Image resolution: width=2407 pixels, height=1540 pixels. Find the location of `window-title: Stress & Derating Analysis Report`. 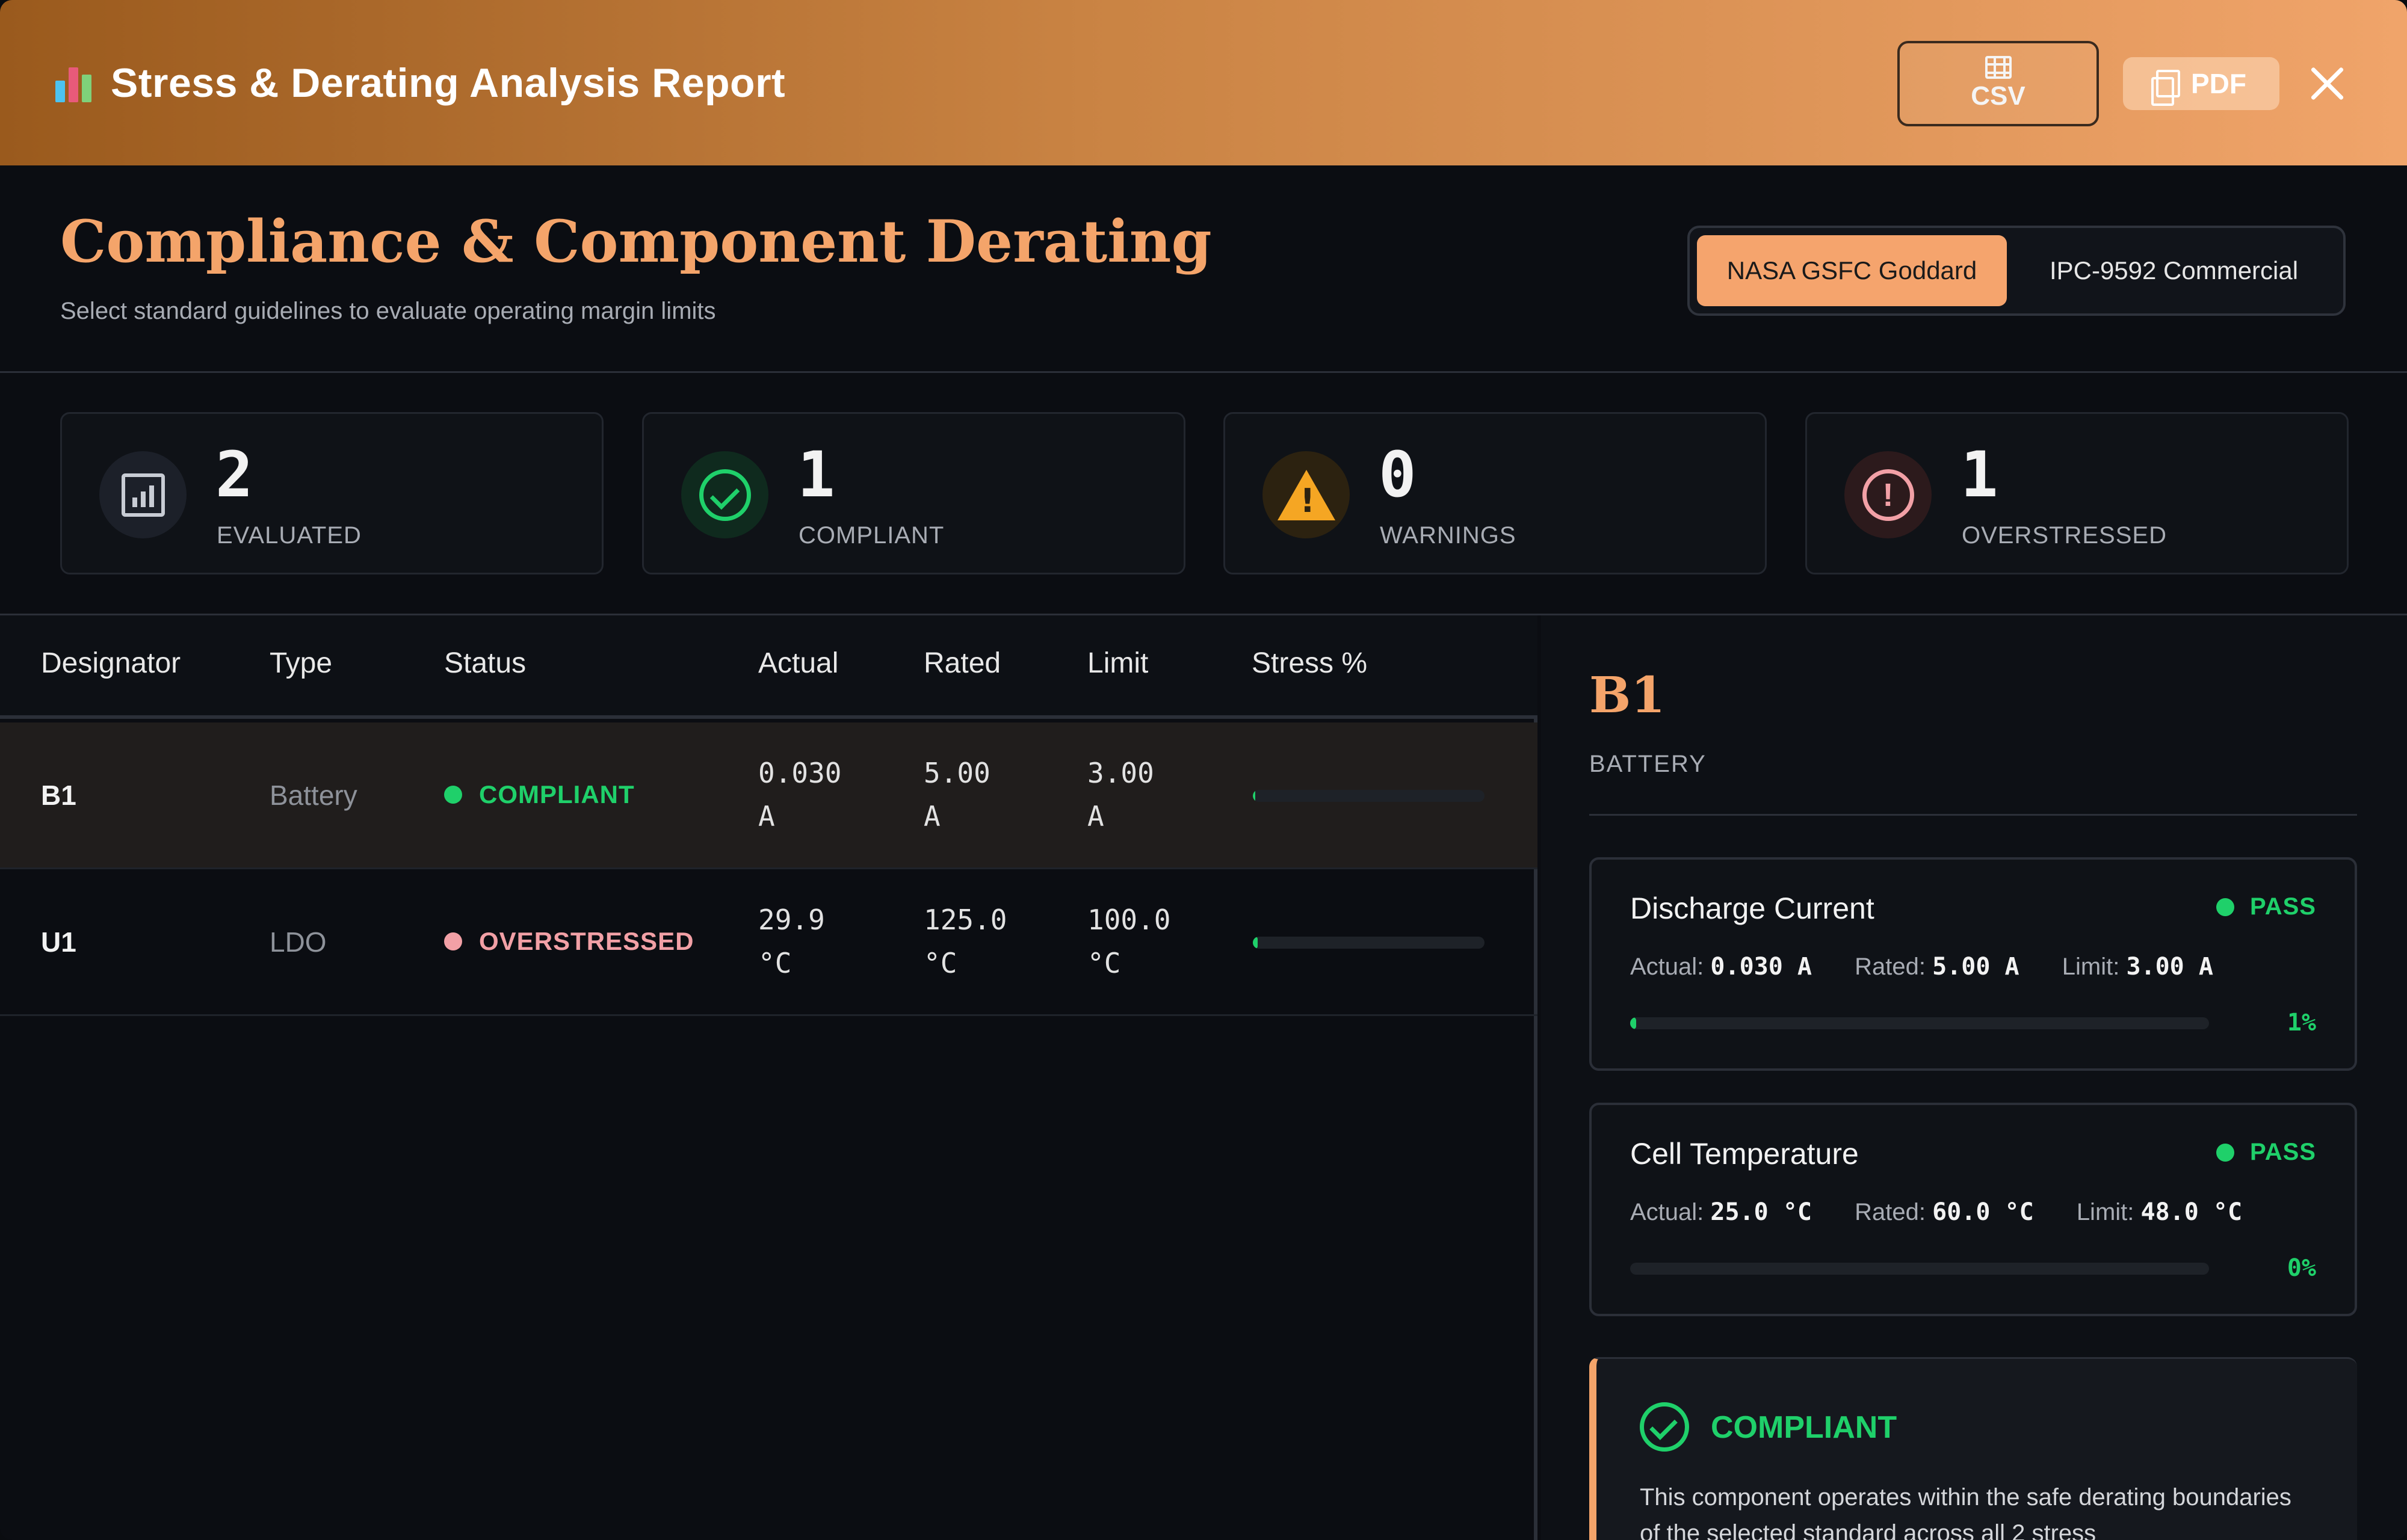

window-title: Stress & Derating Analysis Report is located at coordinates (448, 83).